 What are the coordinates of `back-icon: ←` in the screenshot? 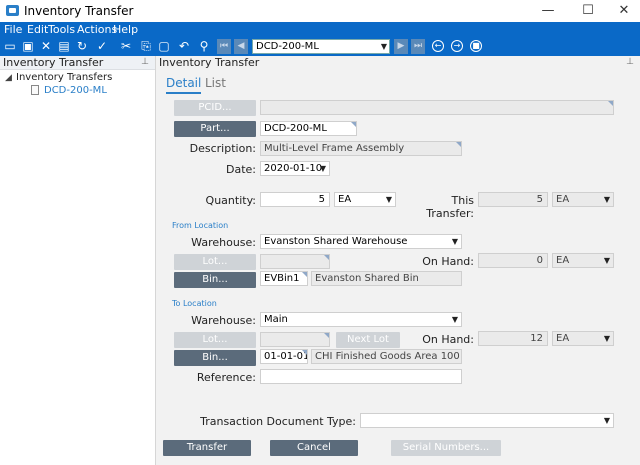 It's located at (438, 46).